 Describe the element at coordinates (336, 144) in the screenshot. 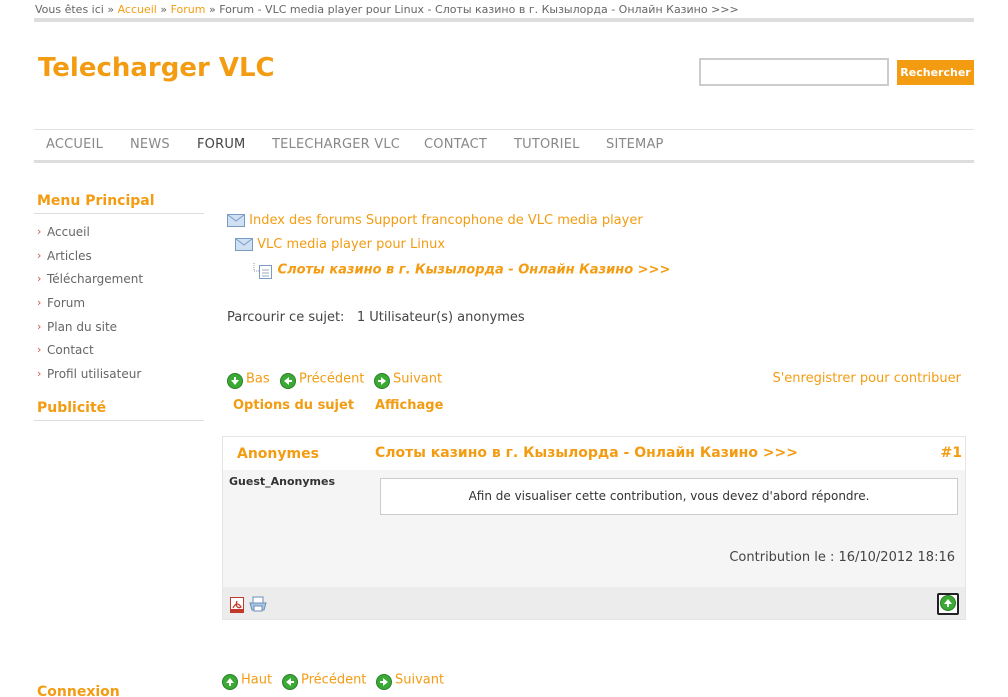

I see `nav-item-telecharger: TELECHARGER VLC` at that location.